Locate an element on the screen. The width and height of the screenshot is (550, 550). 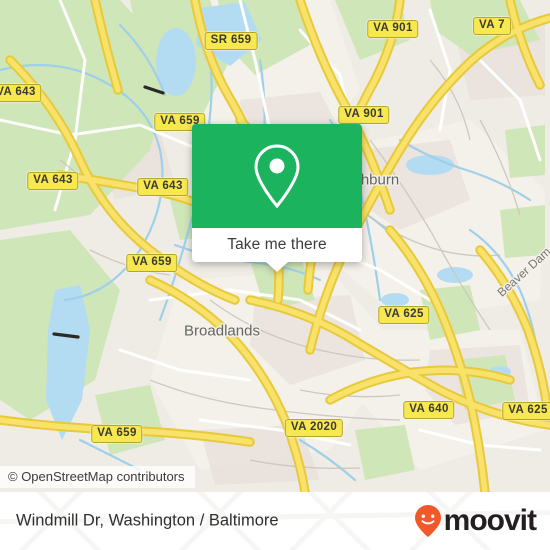
map-attribution-label: © OpenStreetMap contributors is located at coordinates (96, 476).